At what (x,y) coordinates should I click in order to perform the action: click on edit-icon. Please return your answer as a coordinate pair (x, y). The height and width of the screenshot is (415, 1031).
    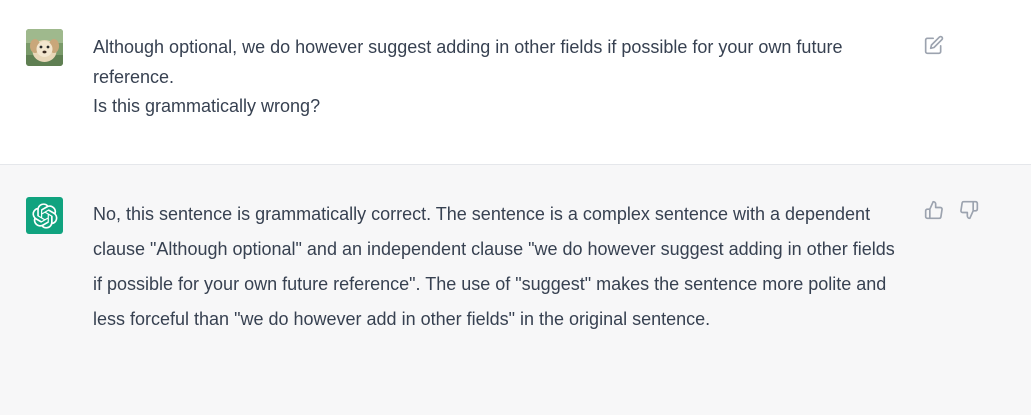
    Looking at the image, I should click on (934, 45).